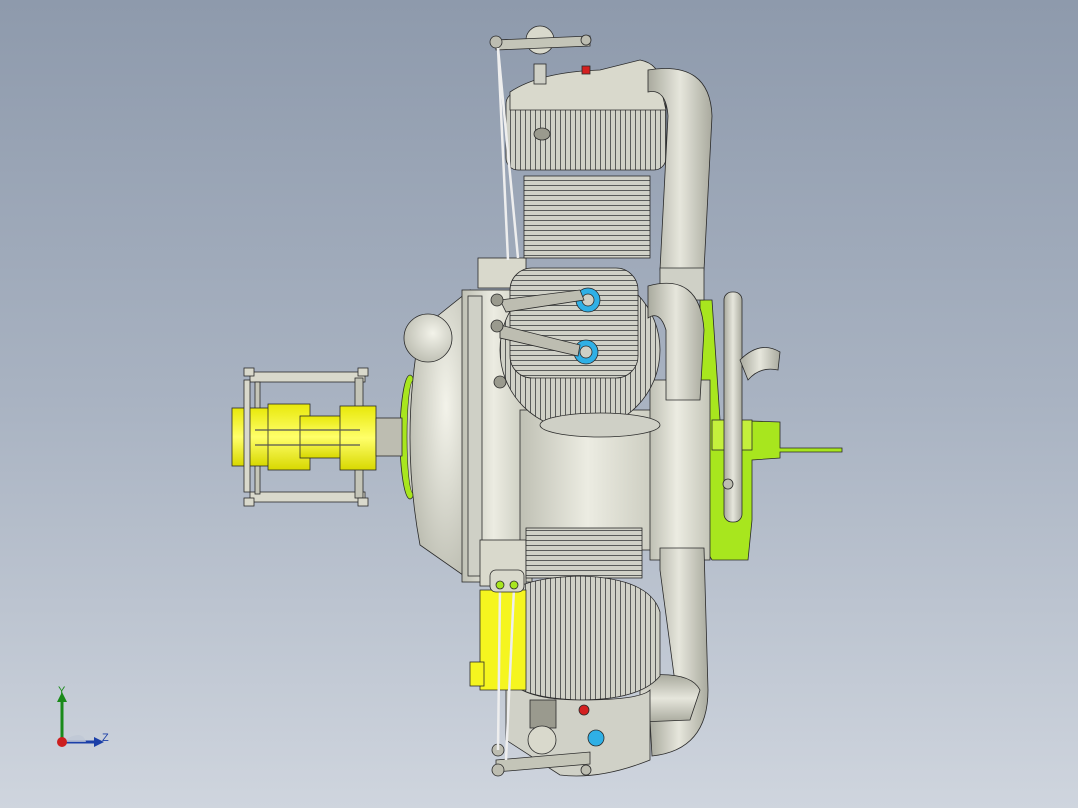  What do you see at coordinates (586, 159) in the screenshot?
I see `top-cylinder` at bounding box center [586, 159].